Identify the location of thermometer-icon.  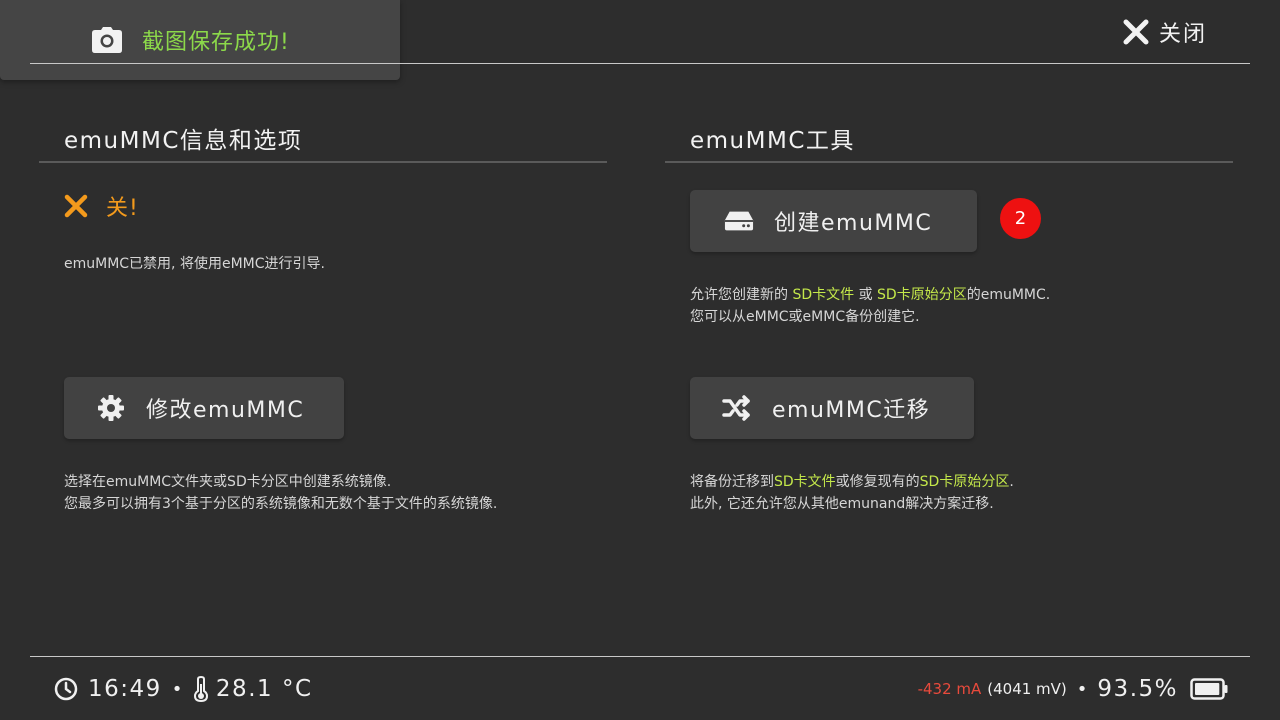
(200, 689).